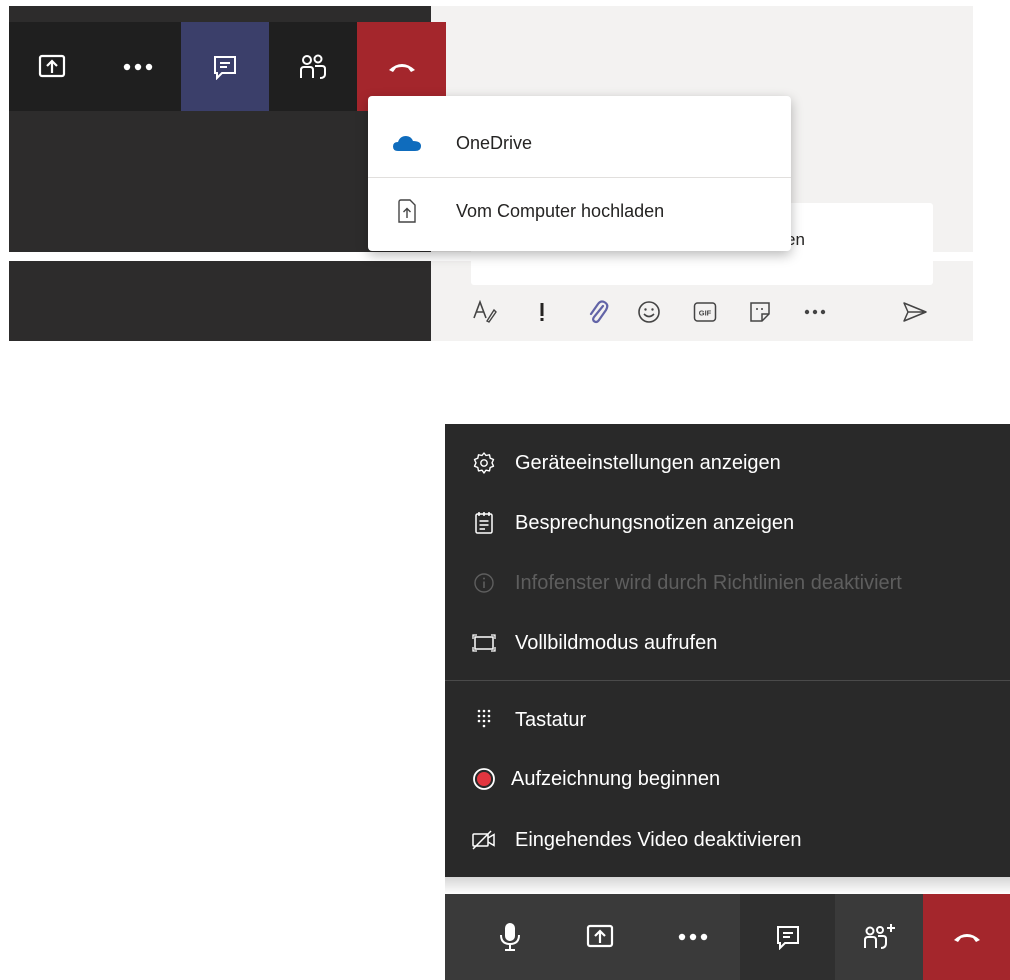  I want to click on gif-button: GIF, so click(705, 312).